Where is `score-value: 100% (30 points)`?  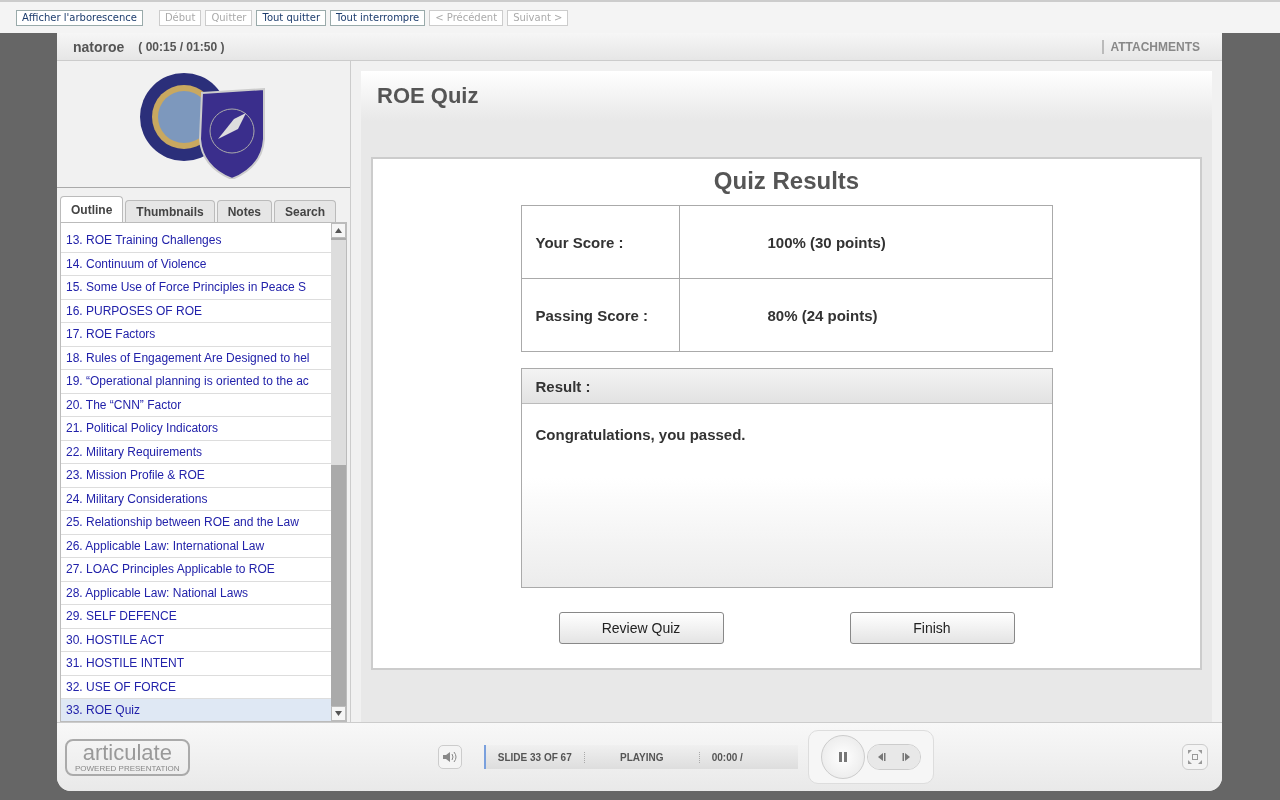
score-value: 100% (30 points) is located at coordinates (865, 242).